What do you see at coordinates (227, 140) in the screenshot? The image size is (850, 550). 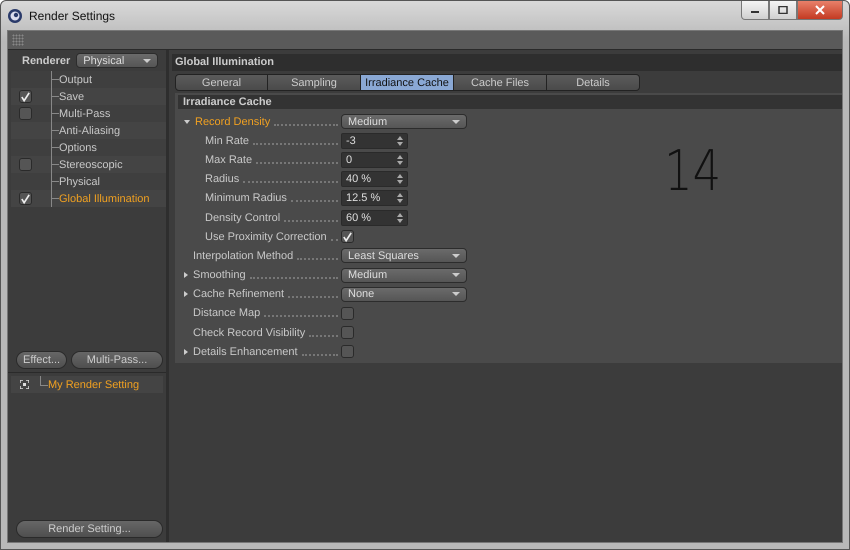 I see `param-label: Min Rate` at bounding box center [227, 140].